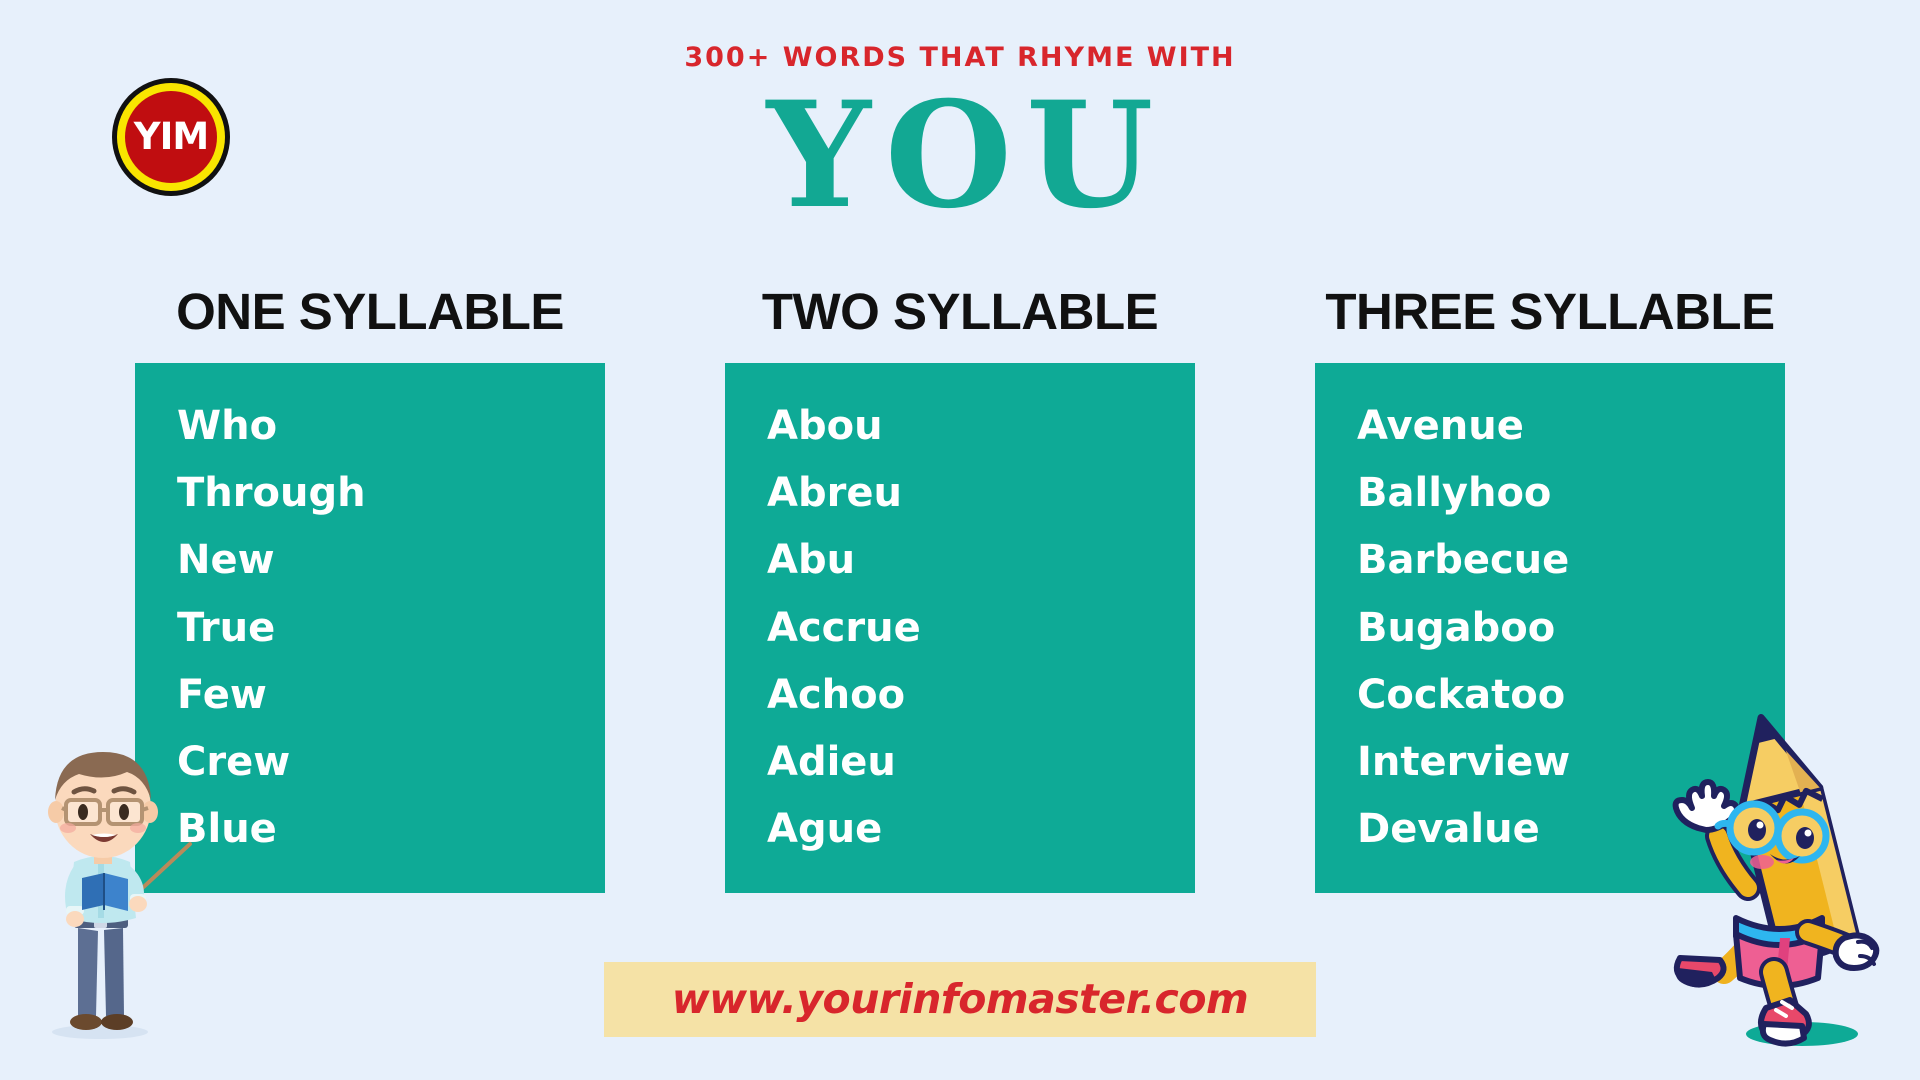 This screenshot has height=1080, width=1920. I want to click on word-item: Accrue, so click(844, 627).